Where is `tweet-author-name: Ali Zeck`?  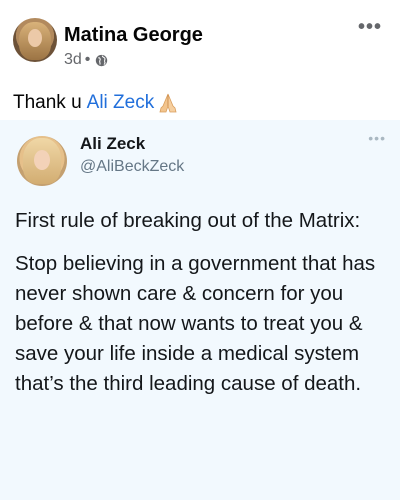
tweet-author-name: Ali Zeck is located at coordinates (112, 144).